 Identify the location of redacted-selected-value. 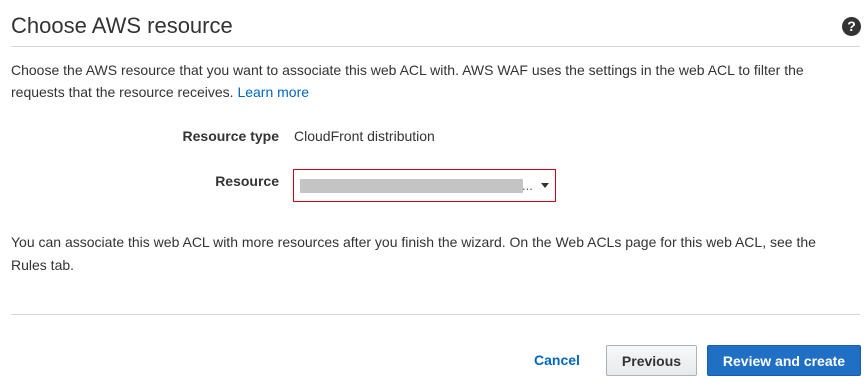
(411, 186).